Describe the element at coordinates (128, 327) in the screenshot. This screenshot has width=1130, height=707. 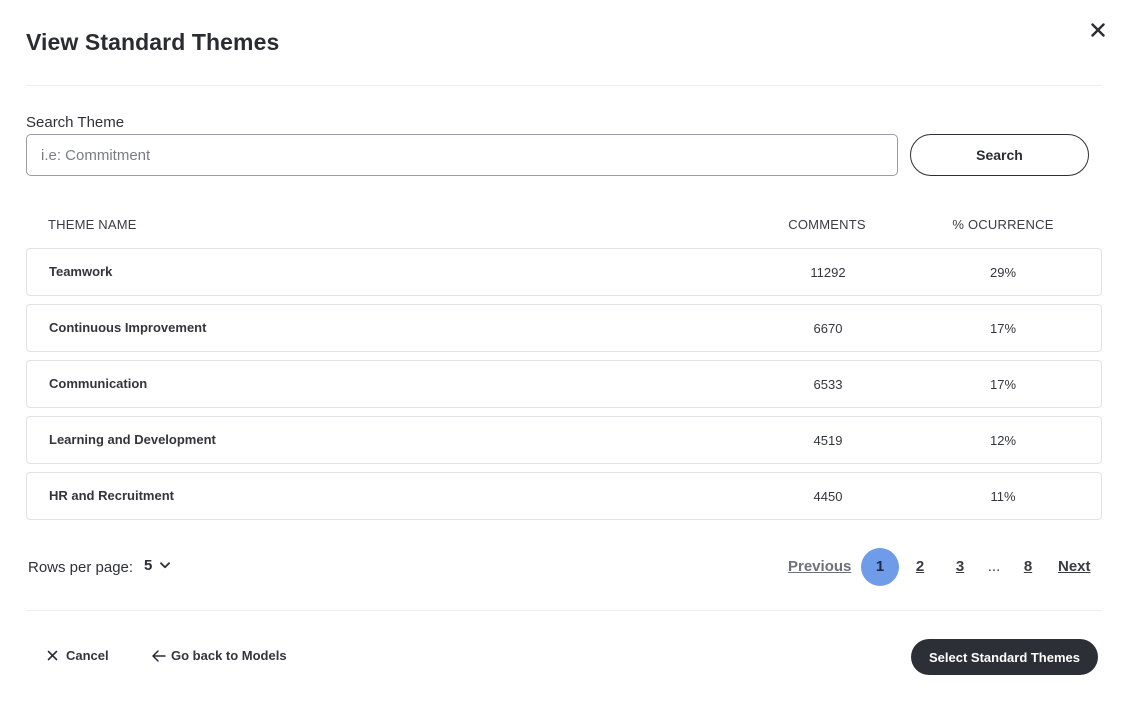
I see `theme-name: Continuous Improvement` at that location.